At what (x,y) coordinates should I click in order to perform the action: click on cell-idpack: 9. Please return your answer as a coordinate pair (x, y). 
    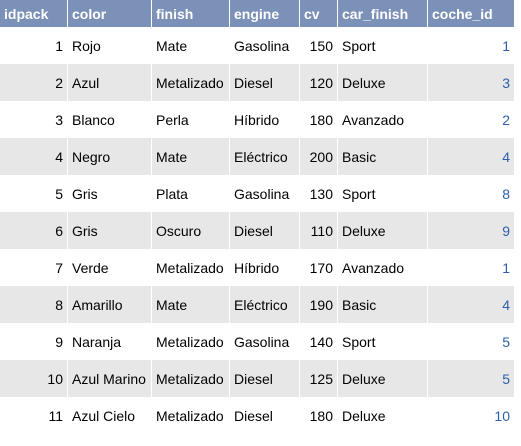
    Looking at the image, I should click on (34, 341).